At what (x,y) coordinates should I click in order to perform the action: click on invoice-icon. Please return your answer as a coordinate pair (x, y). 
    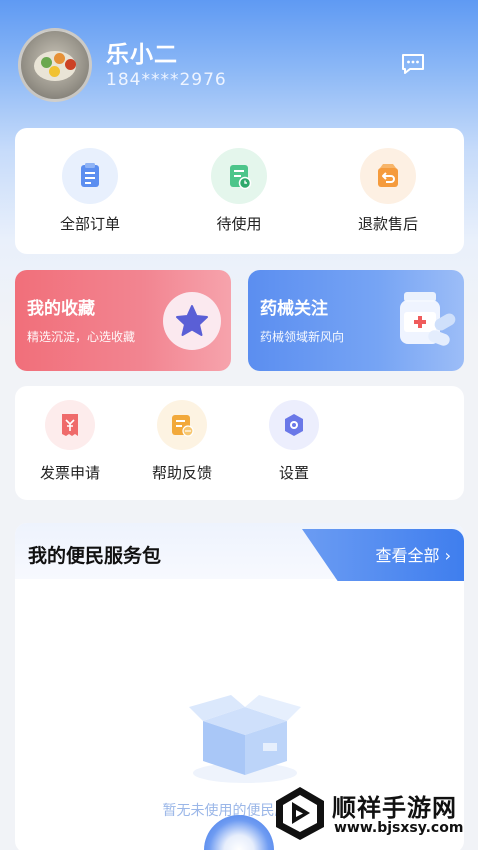
    Looking at the image, I should click on (70, 425).